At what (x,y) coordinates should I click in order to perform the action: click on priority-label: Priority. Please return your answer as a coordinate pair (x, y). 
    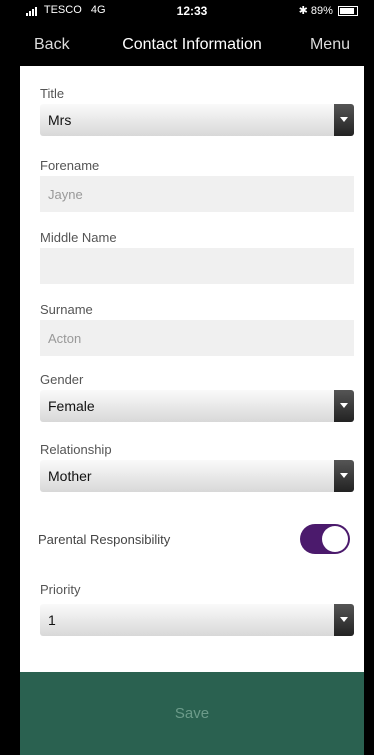
    Looking at the image, I should click on (60, 589).